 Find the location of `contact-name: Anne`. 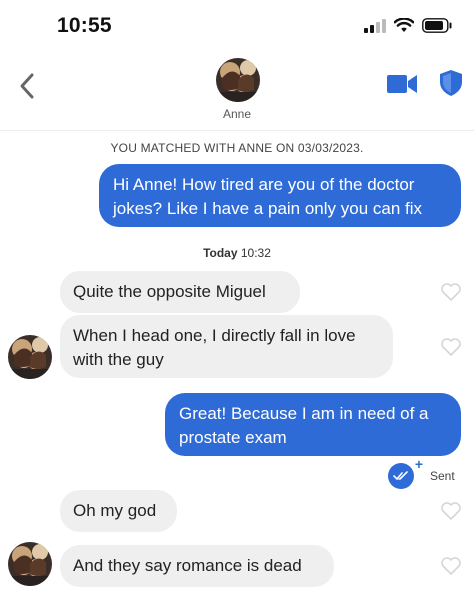

contact-name: Anne is located at coordinates (237, 114).